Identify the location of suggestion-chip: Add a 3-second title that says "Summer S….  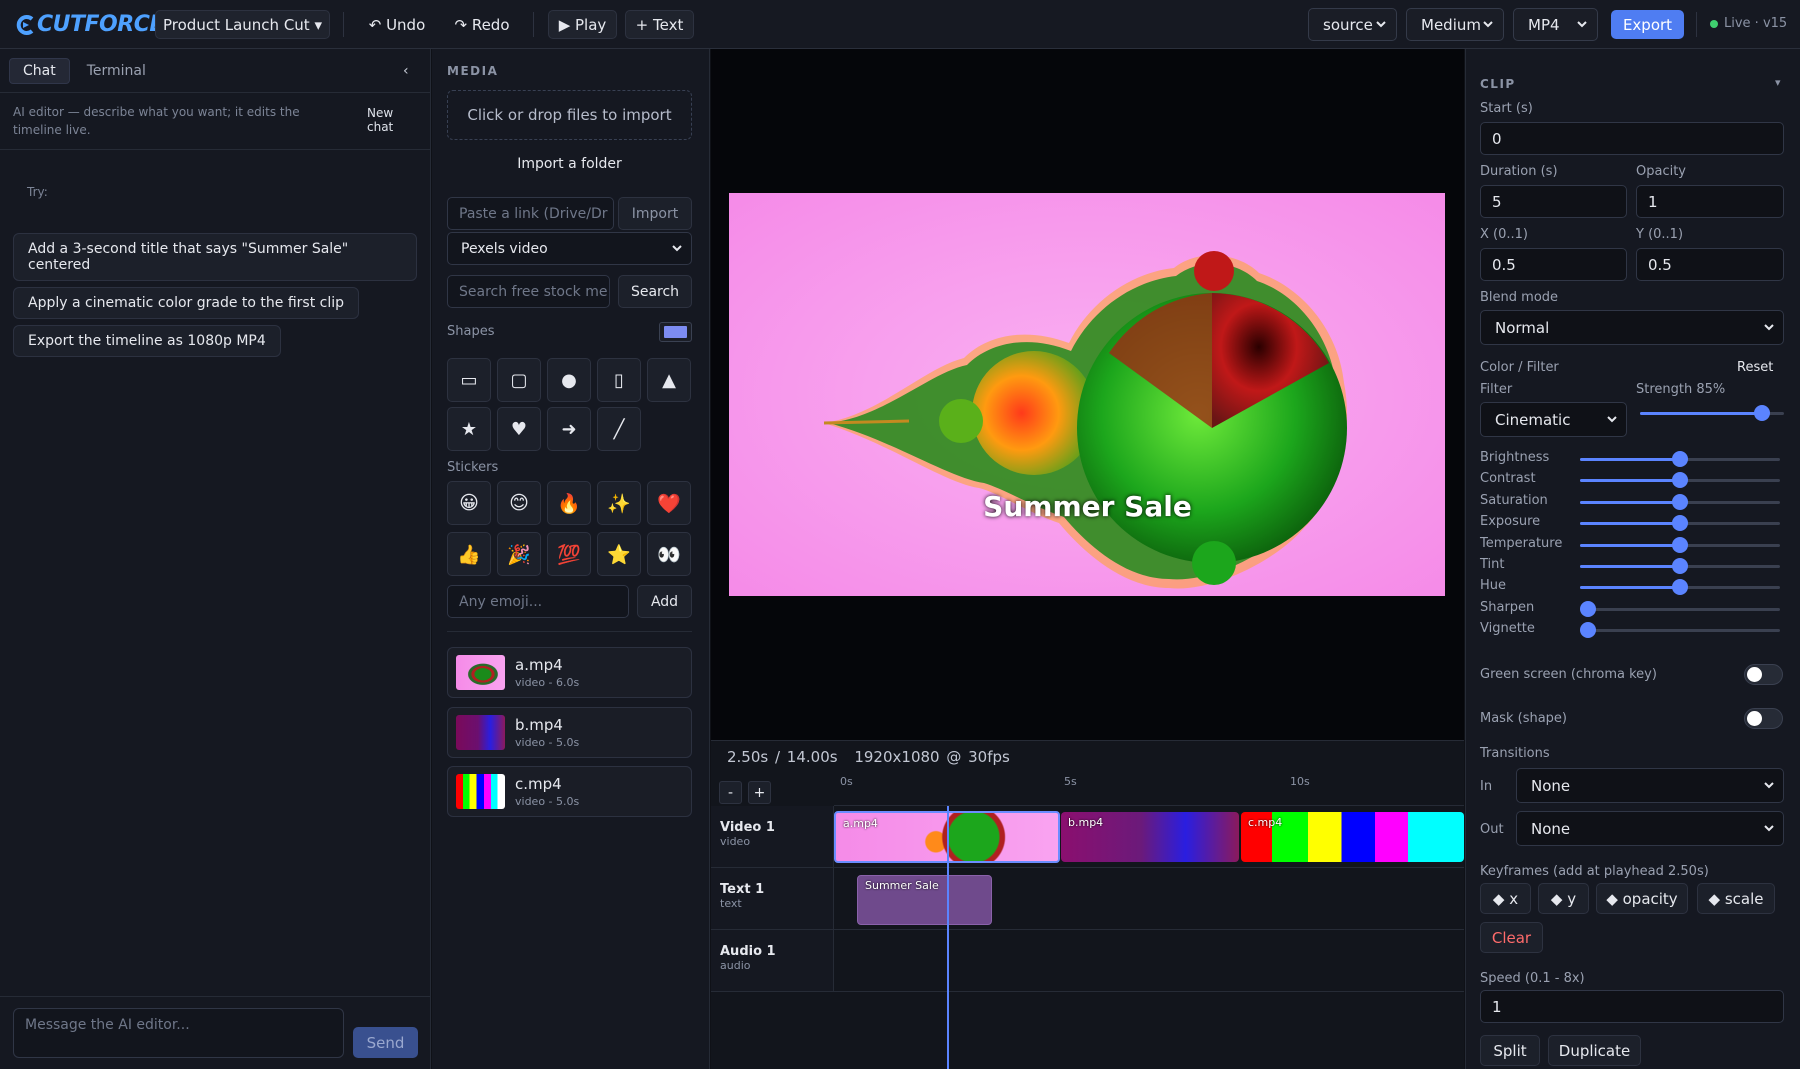
(215, 257).